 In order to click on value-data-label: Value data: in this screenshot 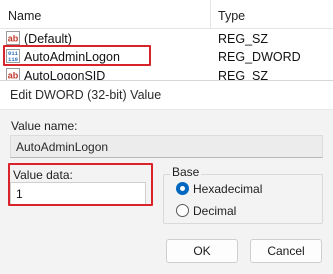, I will do `click(43, 175)`.